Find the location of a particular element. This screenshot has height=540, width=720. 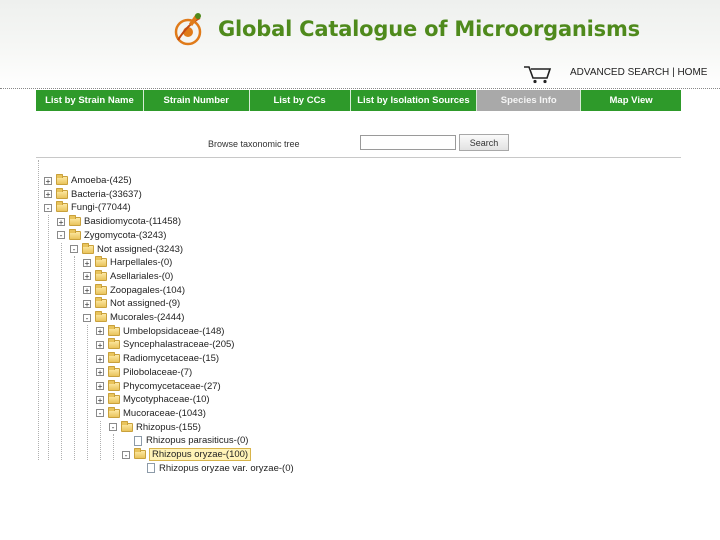

tree-node: + Asellariales-(0) is located at coordinates (128, 276).